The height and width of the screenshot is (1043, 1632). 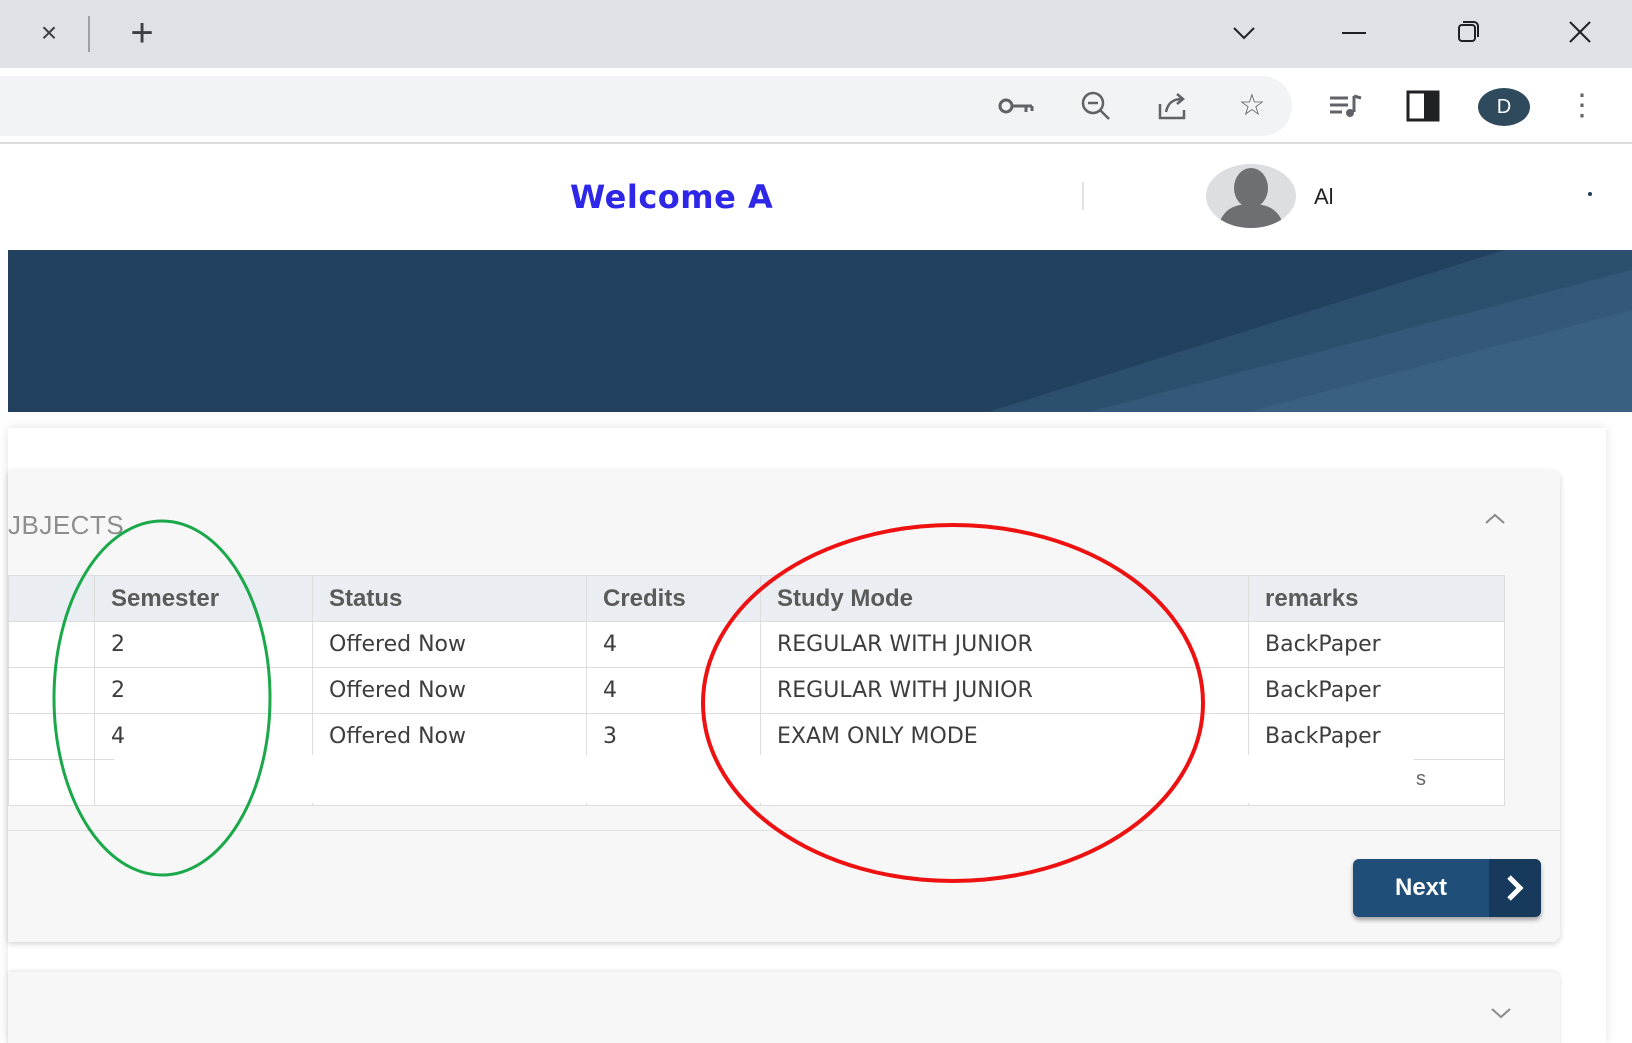 What do you see at coordinates (66, 525) in the screenshot?
I see `panel-title: JBJECTS` at bounding box center [66, 525].